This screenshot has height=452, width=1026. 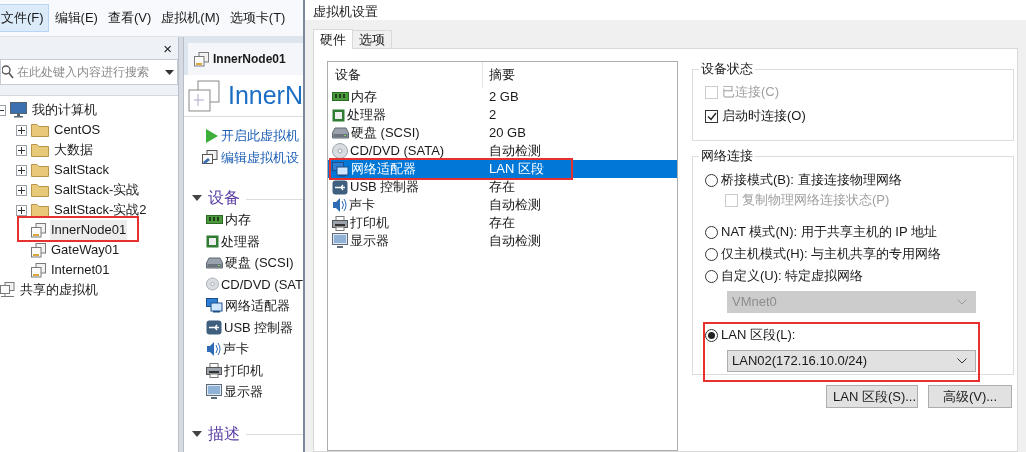 What do you see at coordinates (751, 92) in the screenshot?
I see `checkbox-label: 已连接(C)` at bounding box center [751, 92].